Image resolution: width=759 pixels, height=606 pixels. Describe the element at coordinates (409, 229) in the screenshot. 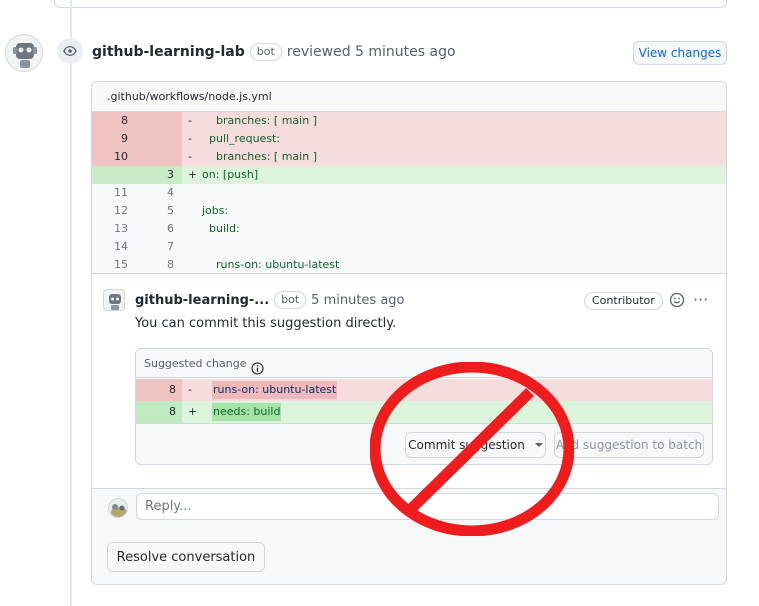

I see `diff-line-ctx: 13 6 build:` at that location.